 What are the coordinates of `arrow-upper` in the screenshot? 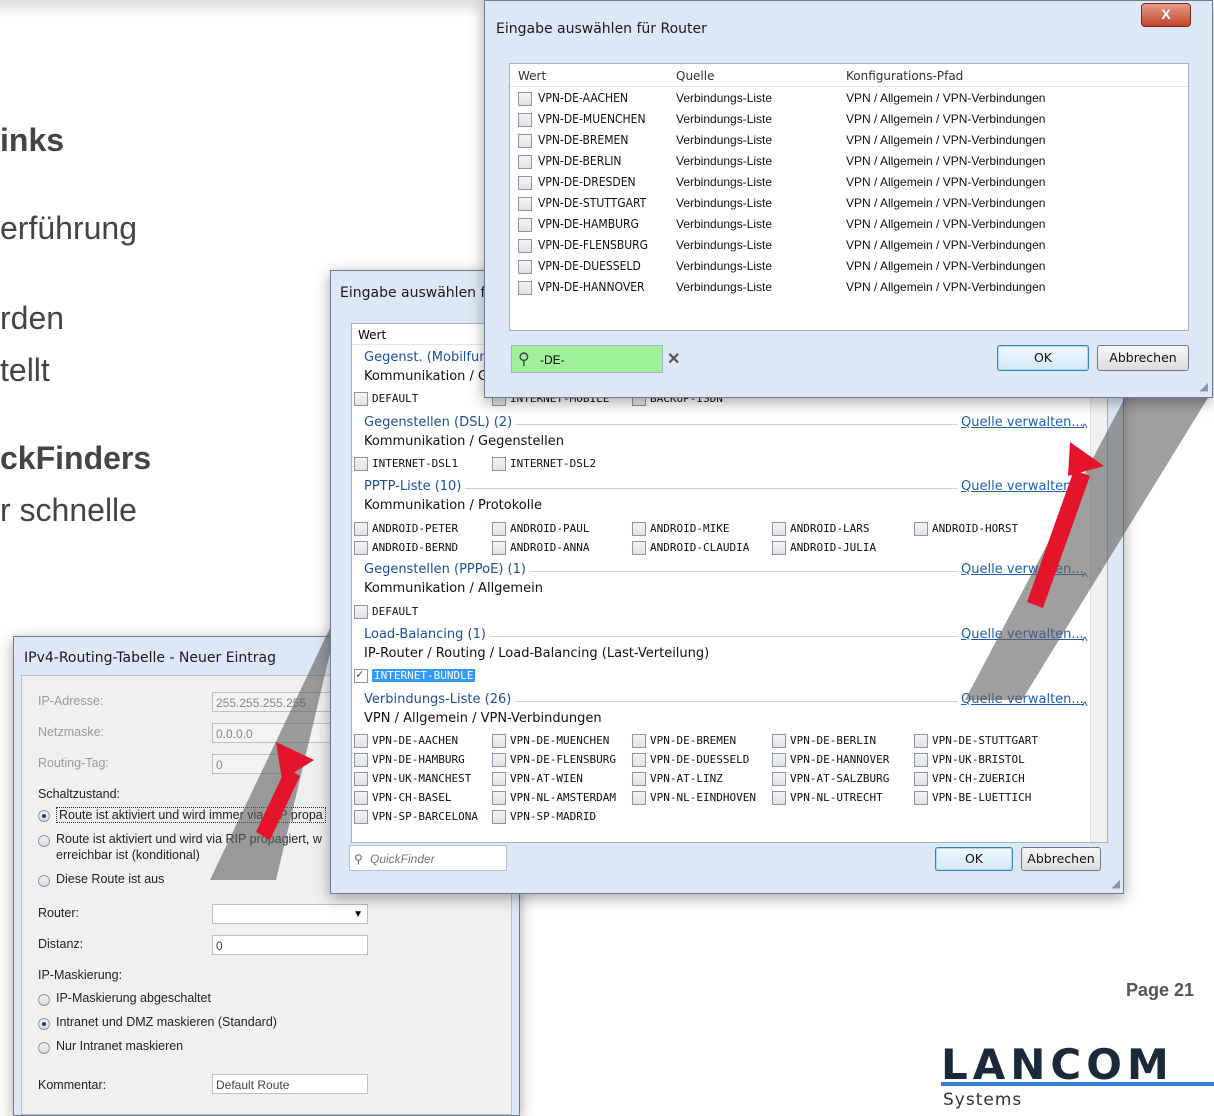 It's located at (1065, 525).